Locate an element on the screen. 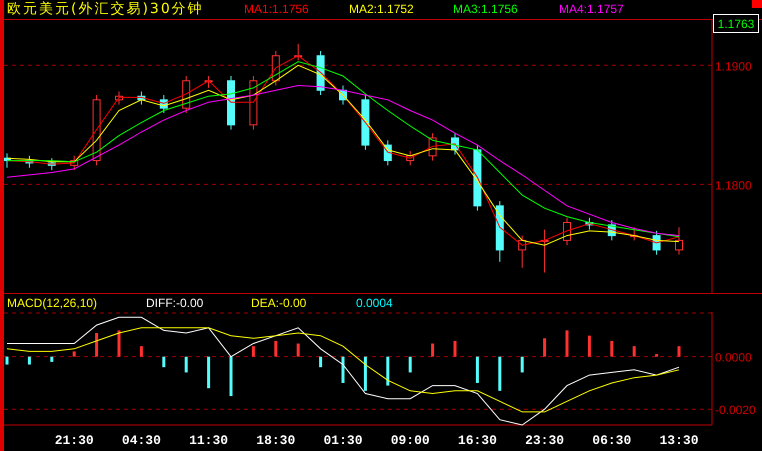 Image resolution: width=762 pixels, height=451 pixels. axis-label: 0.0000 is located at coordinates (733, 357).